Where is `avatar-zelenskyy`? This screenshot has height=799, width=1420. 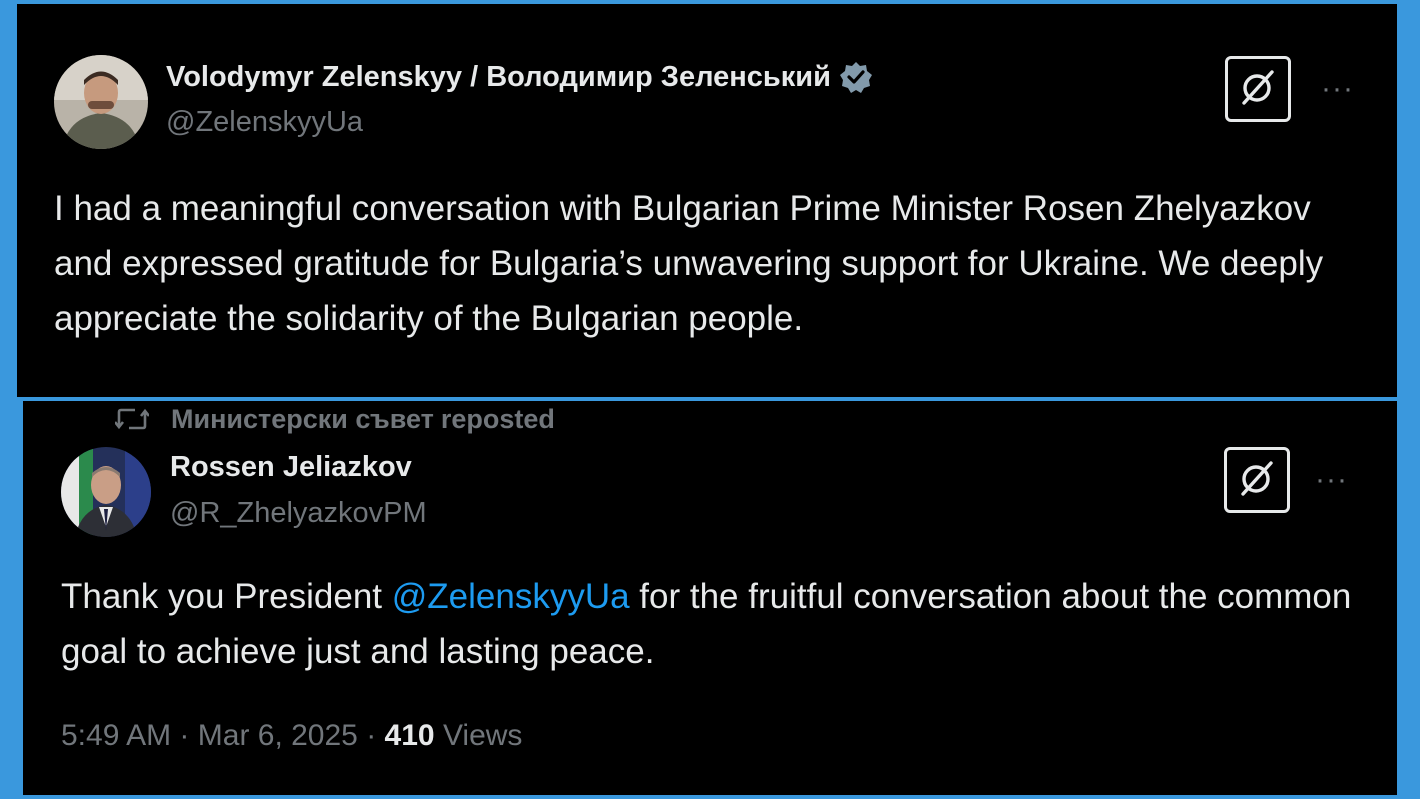
avatar-zelenskyy is located at coordinates (101, 102).